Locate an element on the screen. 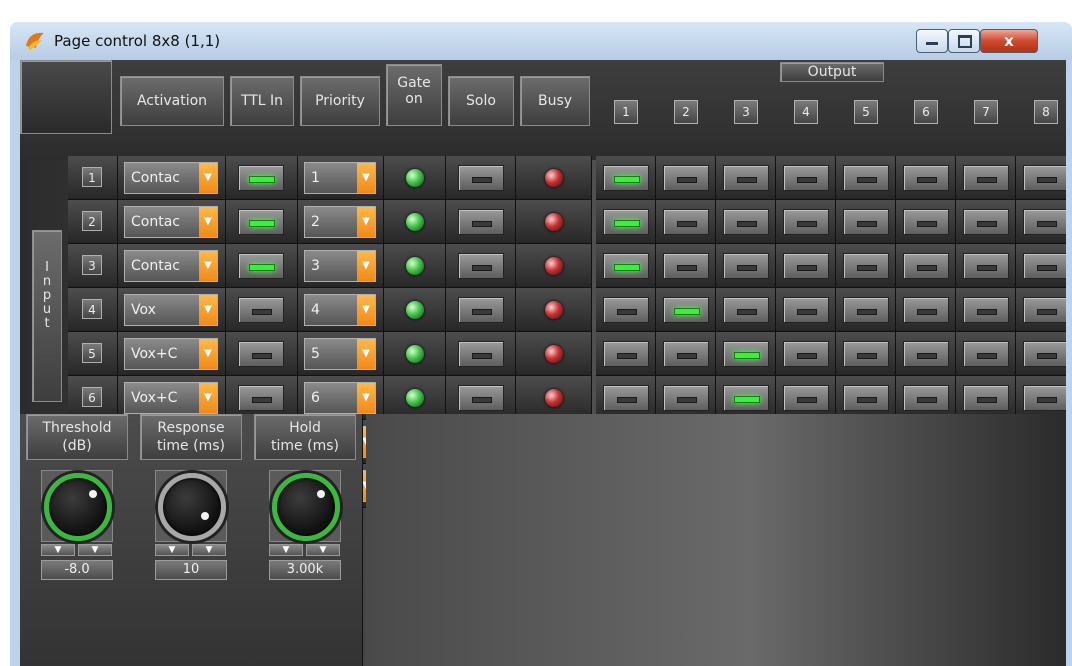 Image resolution: width=1072 pixels, height=666 pixels. priority-select: 2 ▼ is located at coordinates (340, 222).